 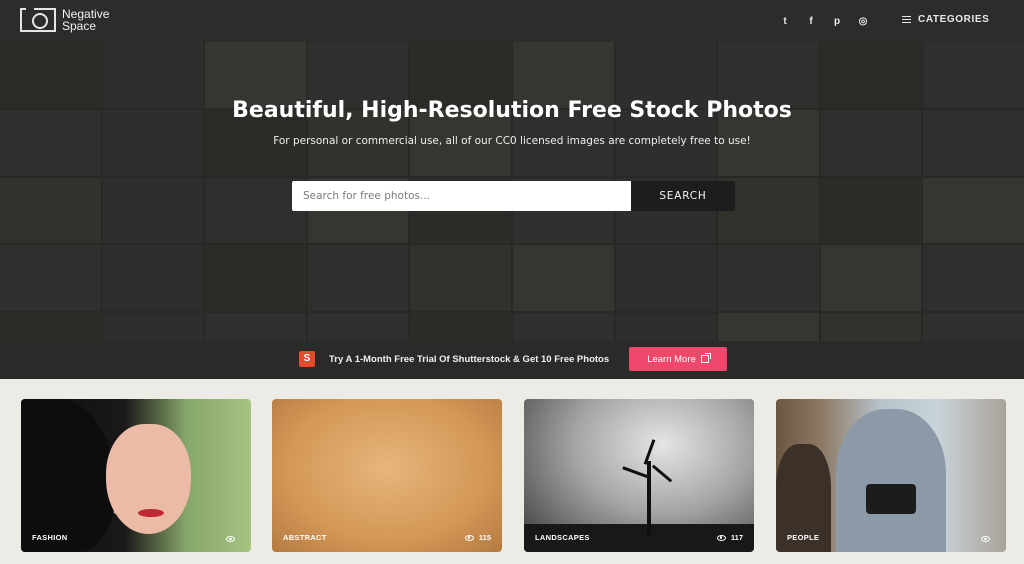 What do you see at coordinates (683, 196) in the screenshot?
I see `search-button: SEARCH` at bounding box center [683, 196].